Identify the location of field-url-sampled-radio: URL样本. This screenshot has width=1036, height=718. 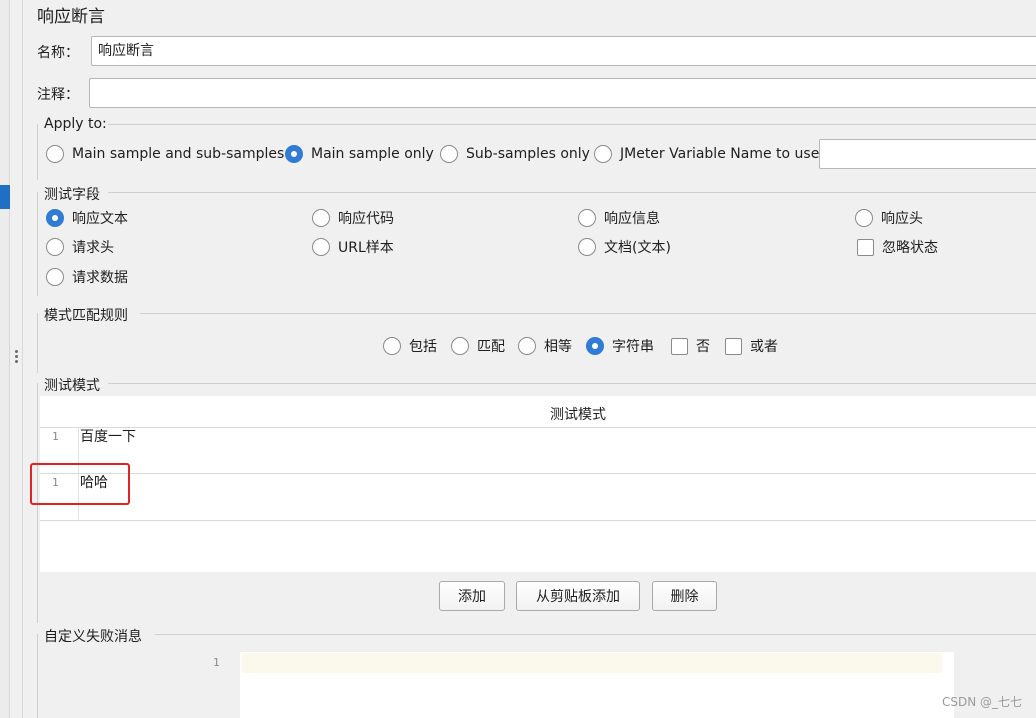
(353, 247).